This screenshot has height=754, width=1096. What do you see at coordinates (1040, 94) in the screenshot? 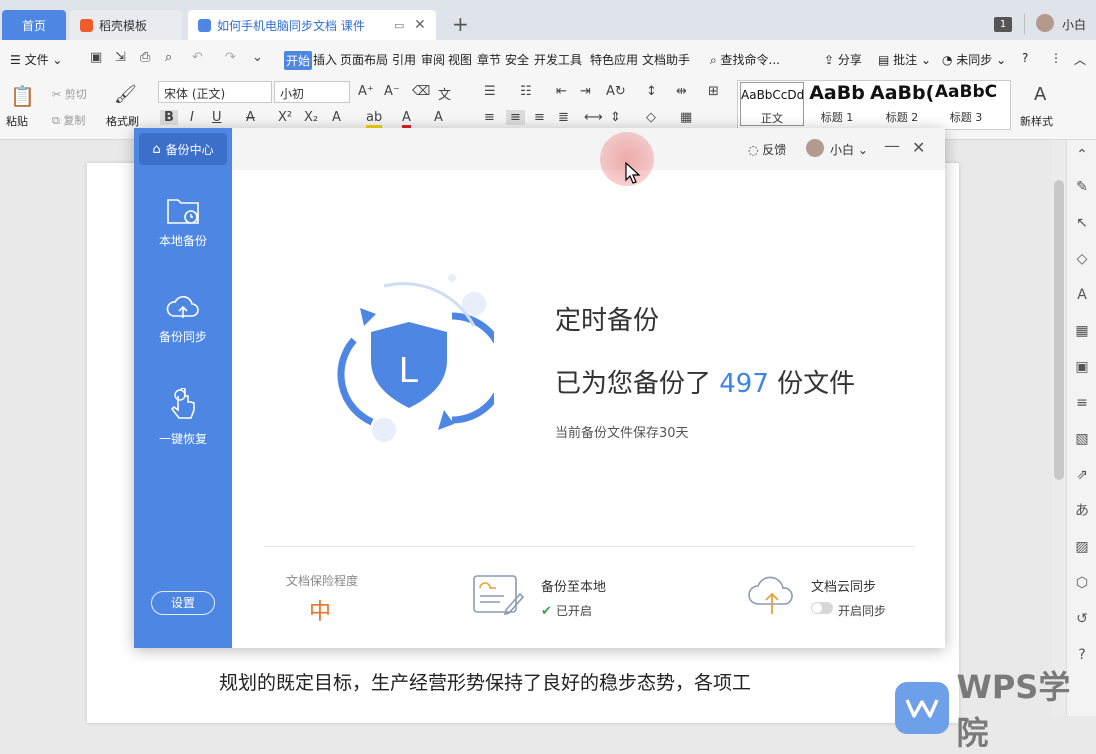
I see `new-style-icon: A` at bounding box center [1040, 94].